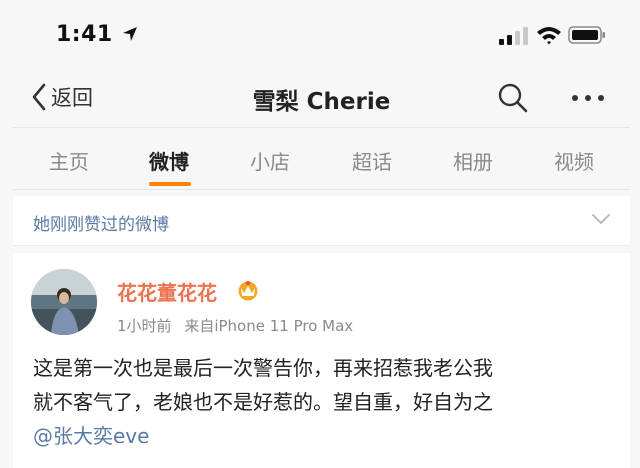 Image resolution: width=640 pixels, height=468 pixels. What do you see at coordinates (72, 98) in the screenshot?
I see `back-label: 返回` at bounding box center [72, 98].